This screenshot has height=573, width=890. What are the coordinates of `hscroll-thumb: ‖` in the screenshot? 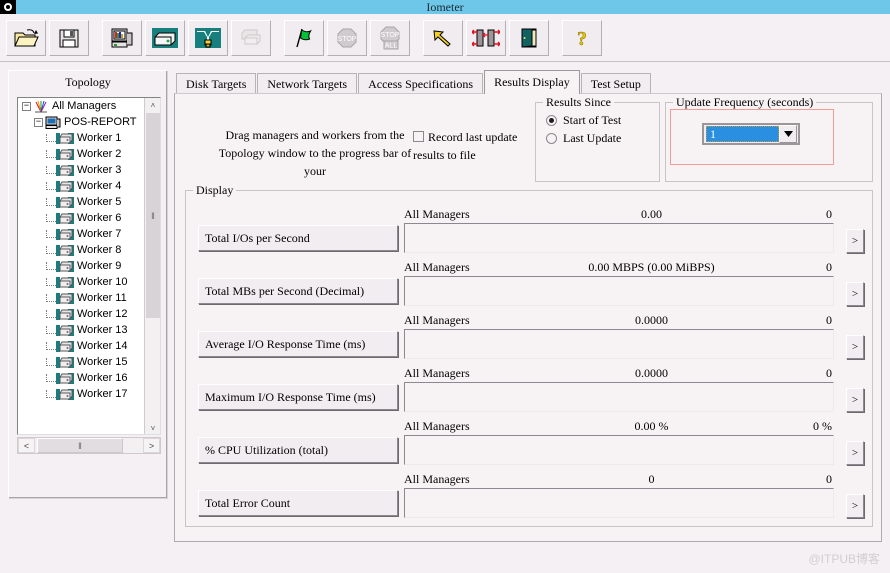 It's located at (80, 445).